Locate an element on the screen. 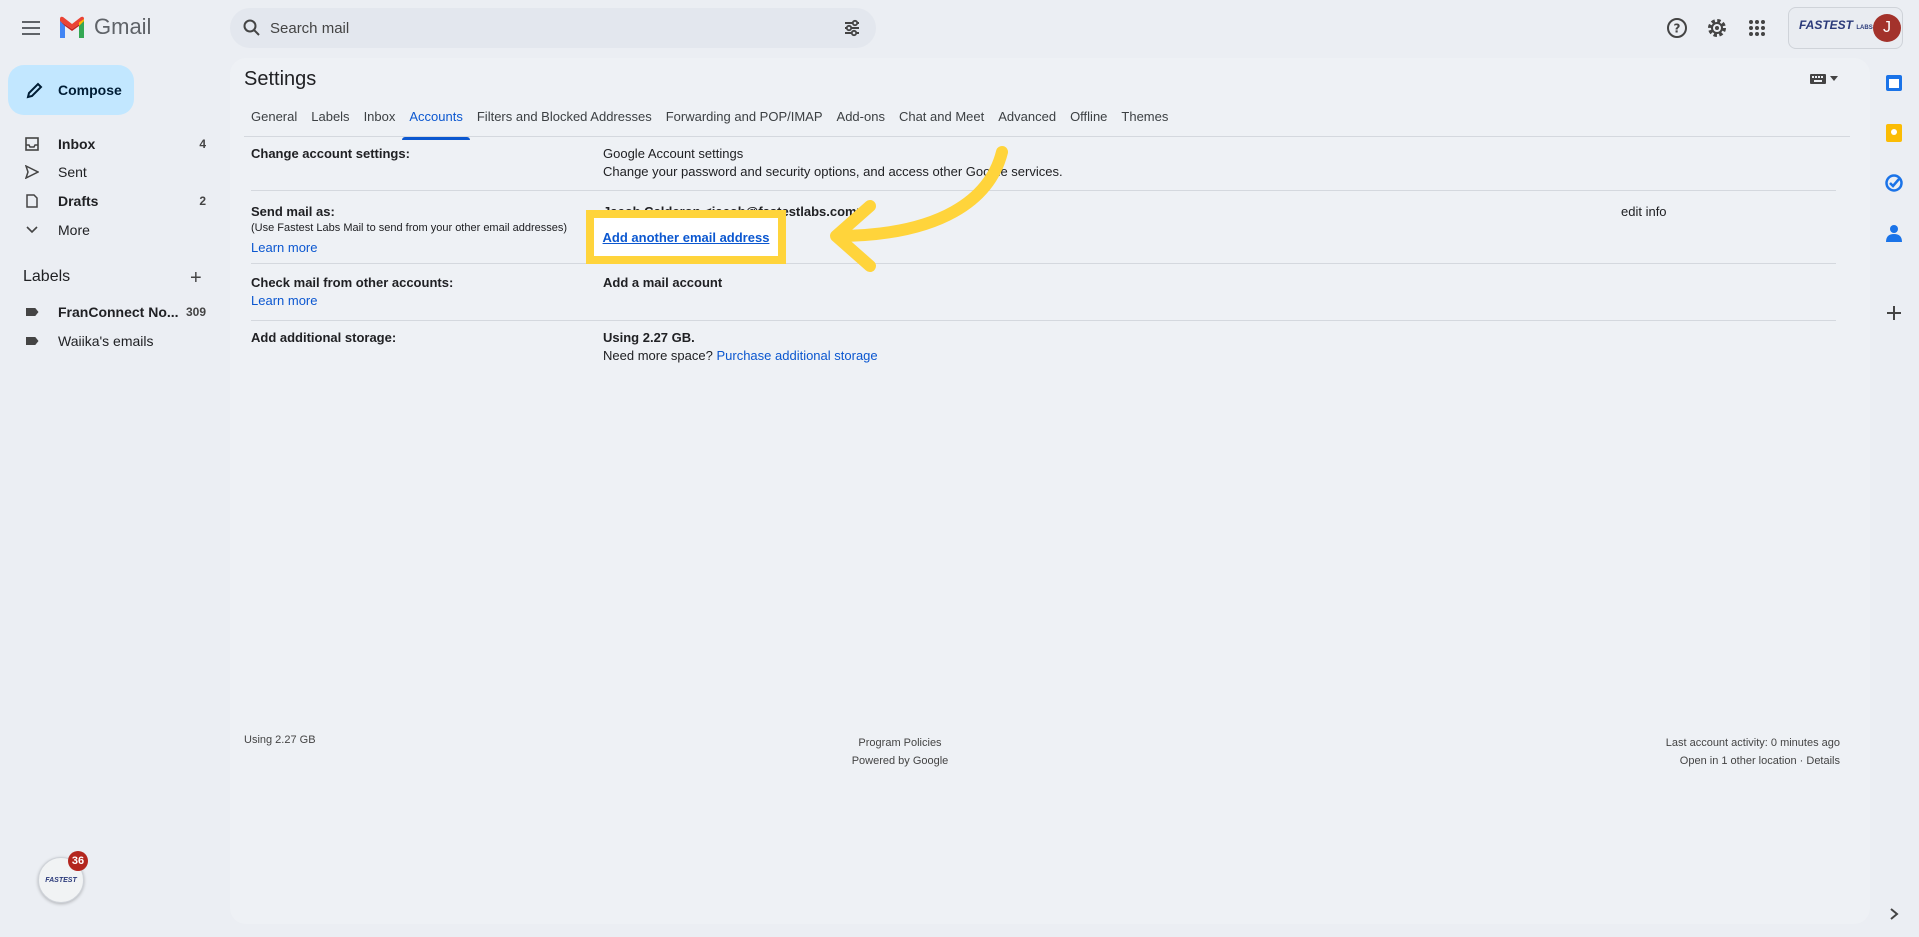  page-title: Settings is located at coordinates (280, 79).